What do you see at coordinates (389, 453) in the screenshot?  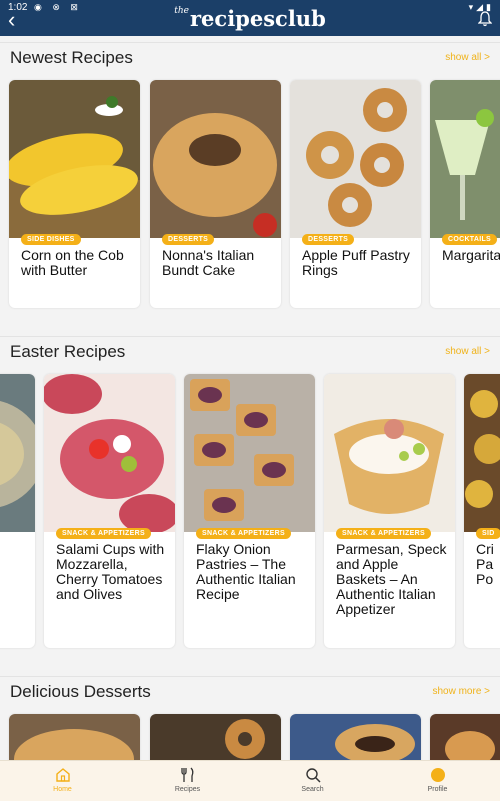 I see `parmesan-baskets-image` at bounding box center [389, 453].